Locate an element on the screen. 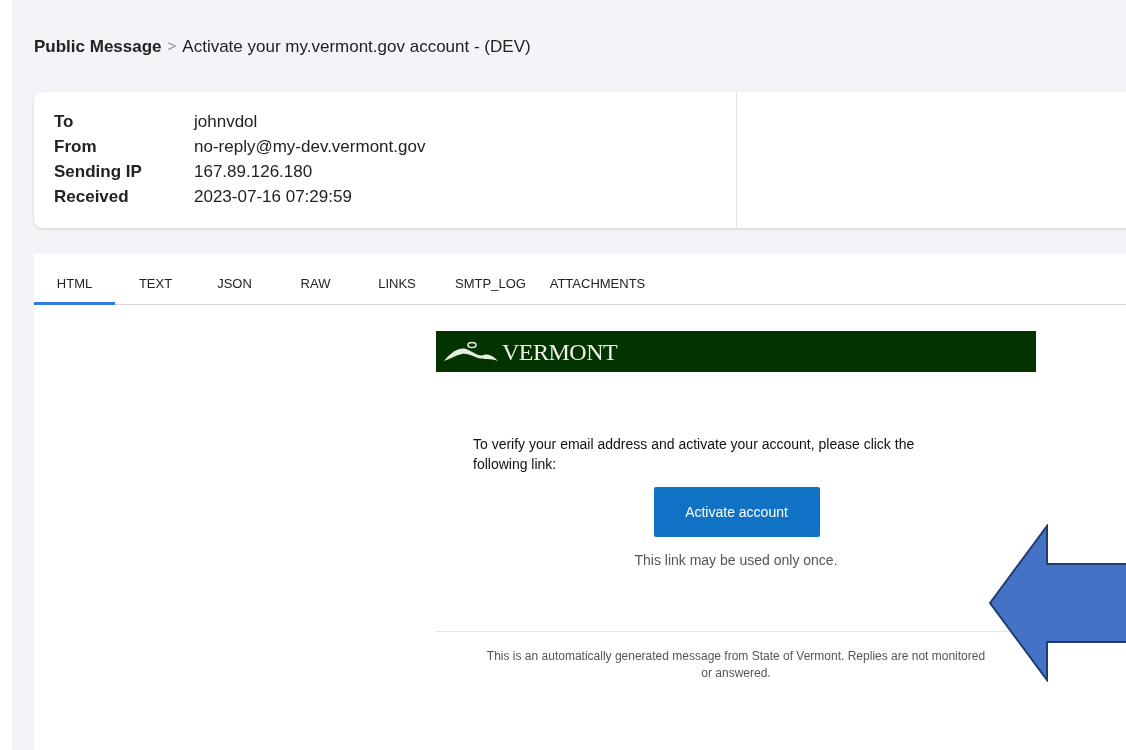 This screenshot has height=750, width=1126. header-label: To is located at coordinates (64, 122).